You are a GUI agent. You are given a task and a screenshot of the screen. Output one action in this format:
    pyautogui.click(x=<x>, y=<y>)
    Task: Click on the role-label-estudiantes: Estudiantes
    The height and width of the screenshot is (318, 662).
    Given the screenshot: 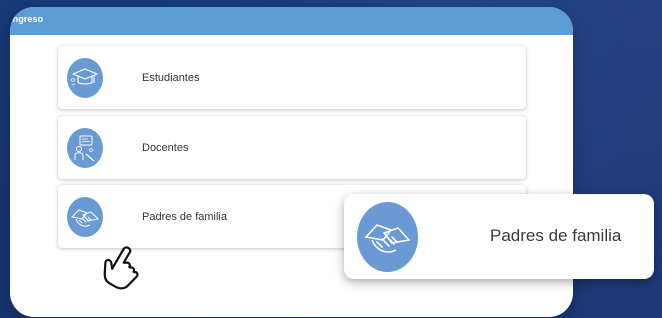 What is the action you would take?
    pyautogui.click(x=171, y=78)
    